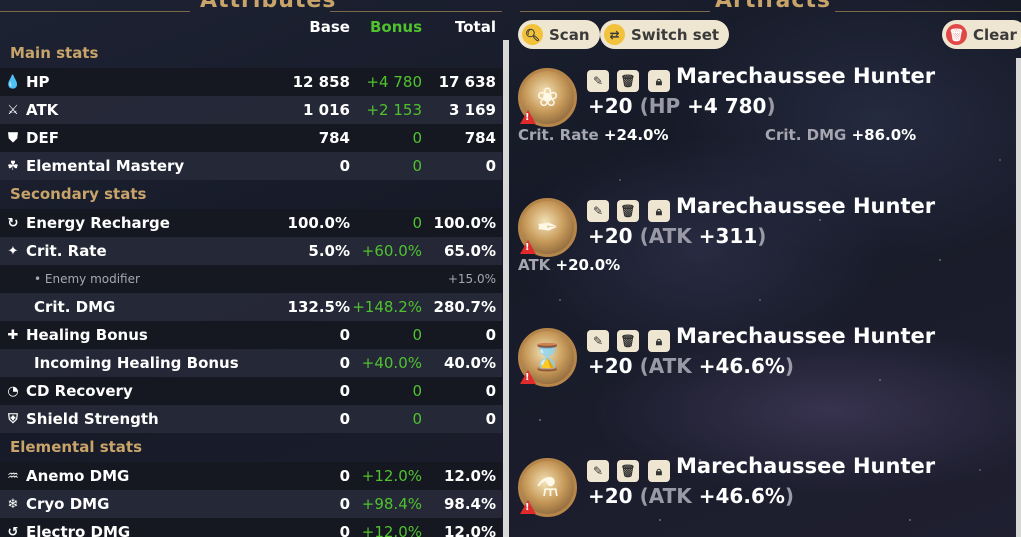 The image size is (1021, 537). I want to click on stat-bonus: +40.0%, so click(391, 363).